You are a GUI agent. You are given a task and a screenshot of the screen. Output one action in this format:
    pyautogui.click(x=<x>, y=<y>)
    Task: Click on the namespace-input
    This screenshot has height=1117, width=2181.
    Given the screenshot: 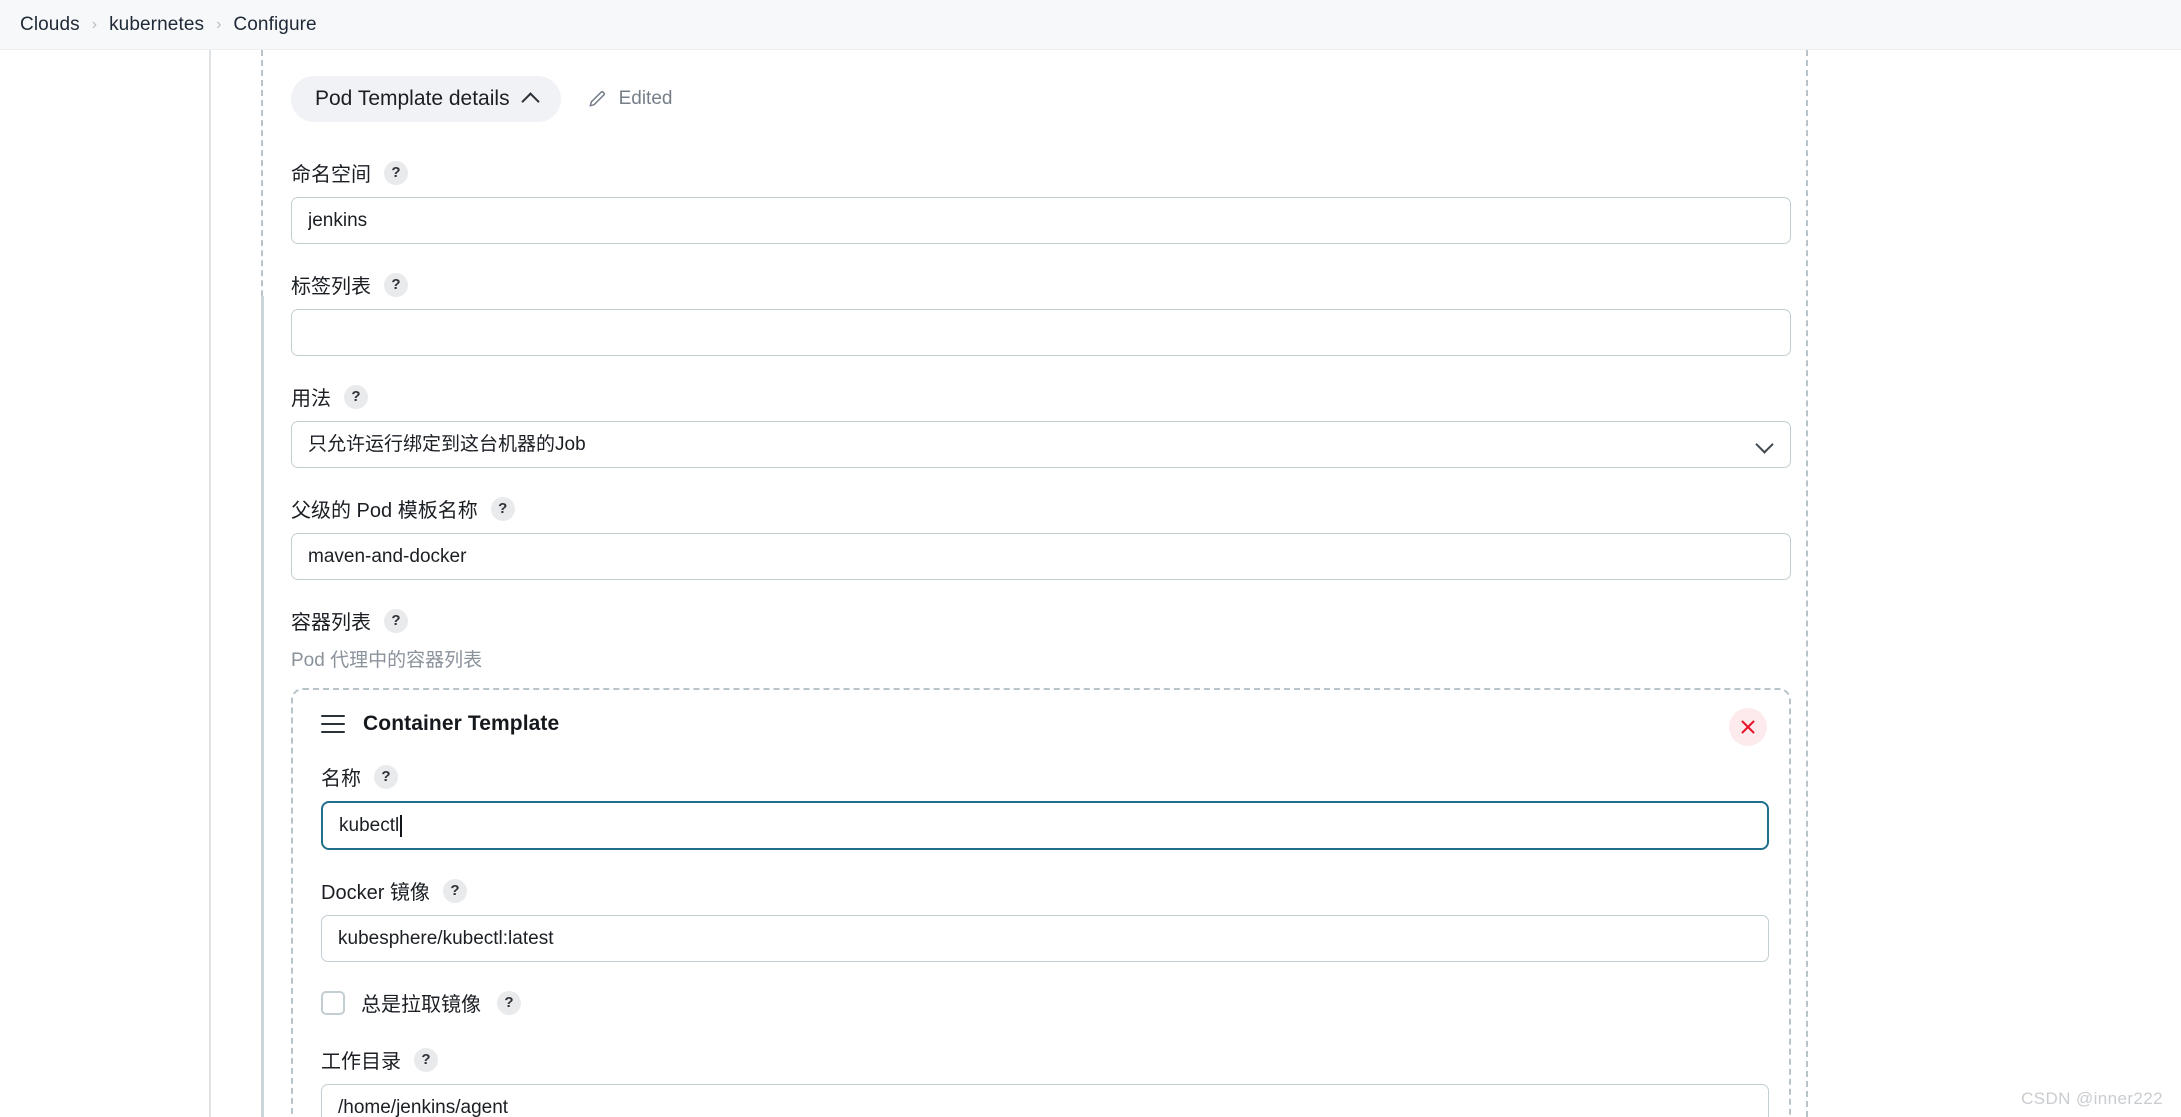 What is the action you would take?
    pyautogui.click(x=1041, y=220)
    